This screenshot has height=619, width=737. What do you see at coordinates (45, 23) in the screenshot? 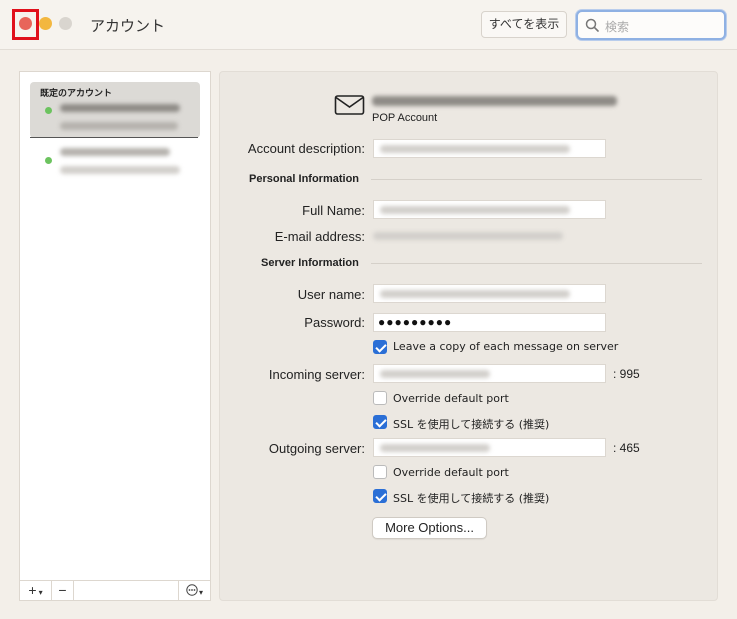
I see `minimize-window-button` at bounding box center [45, 23].